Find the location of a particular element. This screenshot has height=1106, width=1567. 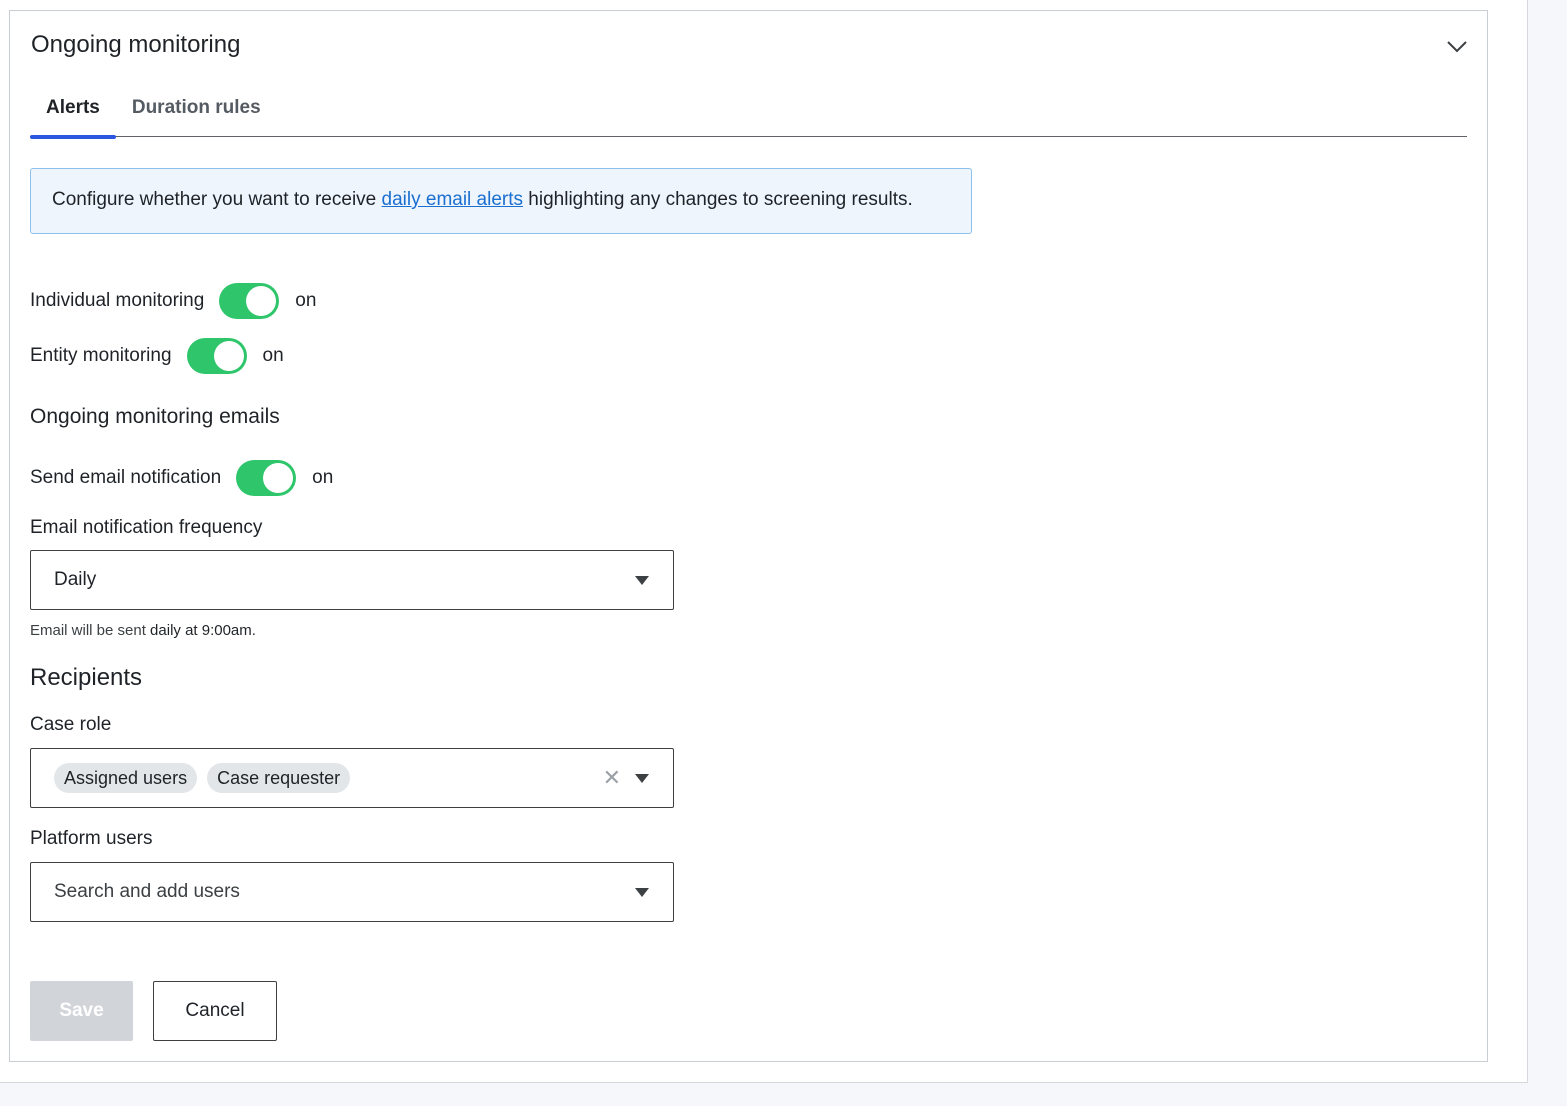

collapse-button is located at coordinates (1457, 47).